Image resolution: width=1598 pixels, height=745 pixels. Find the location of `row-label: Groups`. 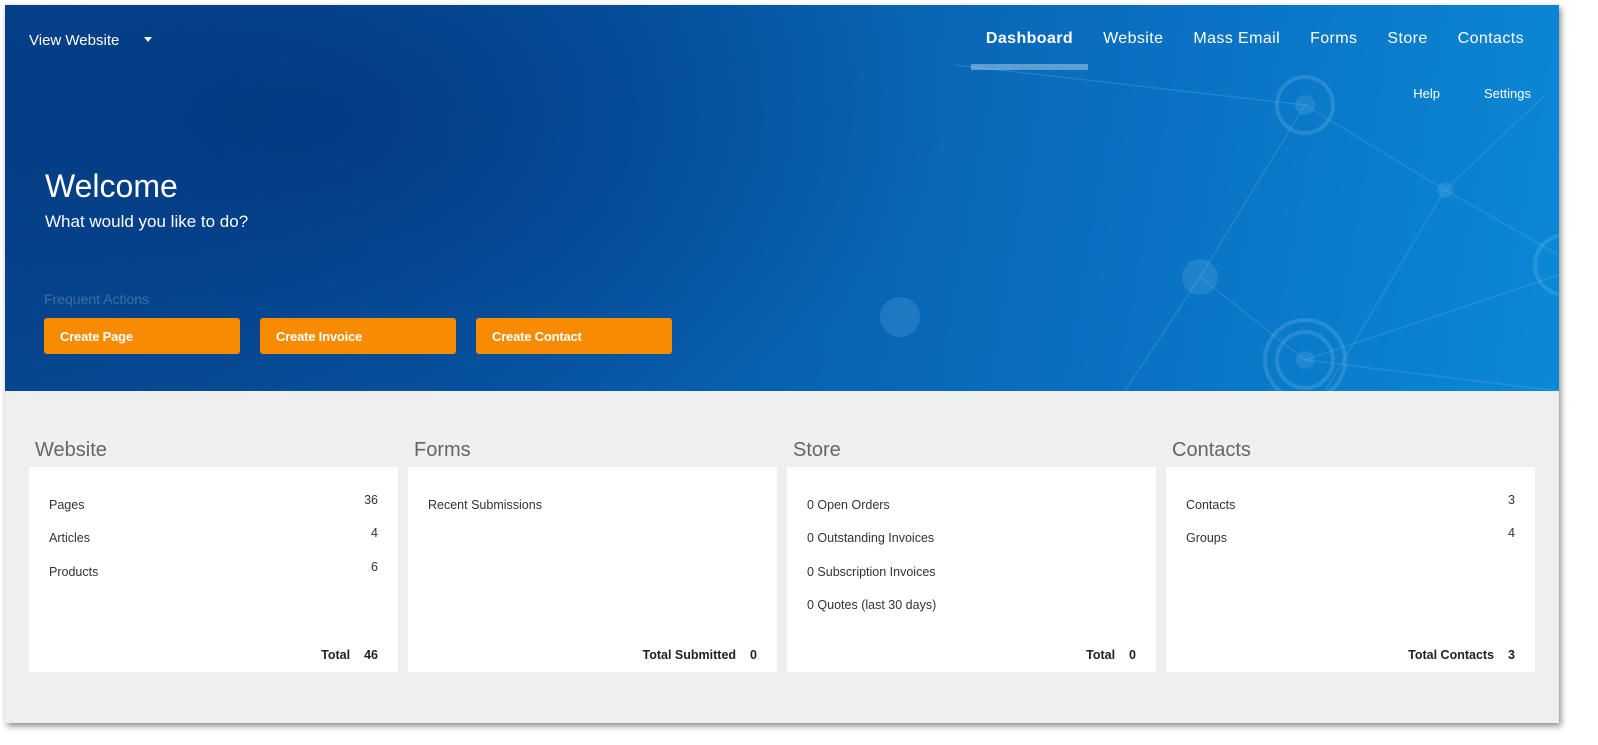

row-label: Groups is located at coordinates (1206, 538).